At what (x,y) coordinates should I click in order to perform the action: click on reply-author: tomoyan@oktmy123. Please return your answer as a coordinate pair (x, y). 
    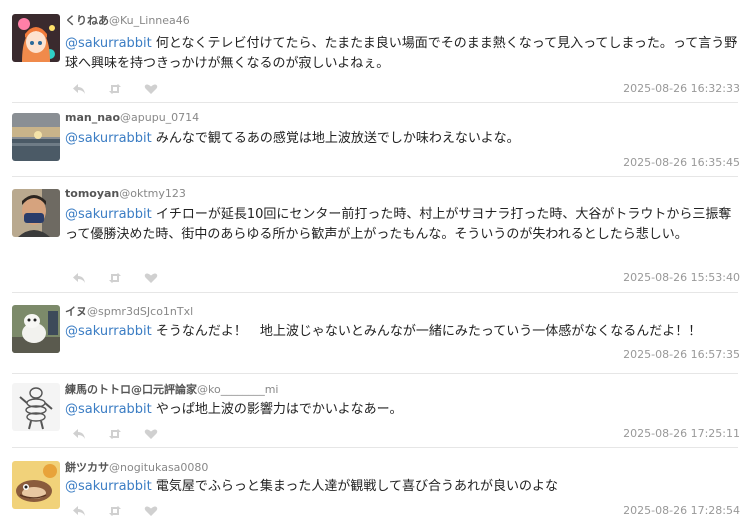
    Looking at the image, I should click on (125, 193).